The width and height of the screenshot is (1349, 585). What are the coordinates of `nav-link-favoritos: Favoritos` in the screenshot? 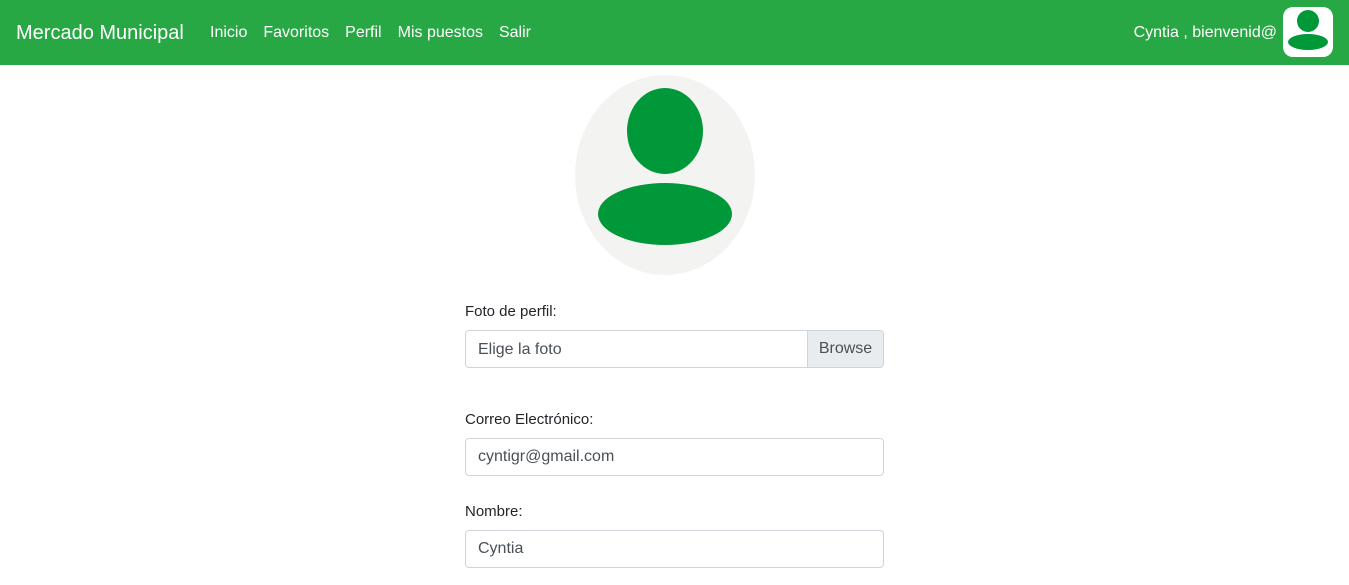 It's located at (296, 33).